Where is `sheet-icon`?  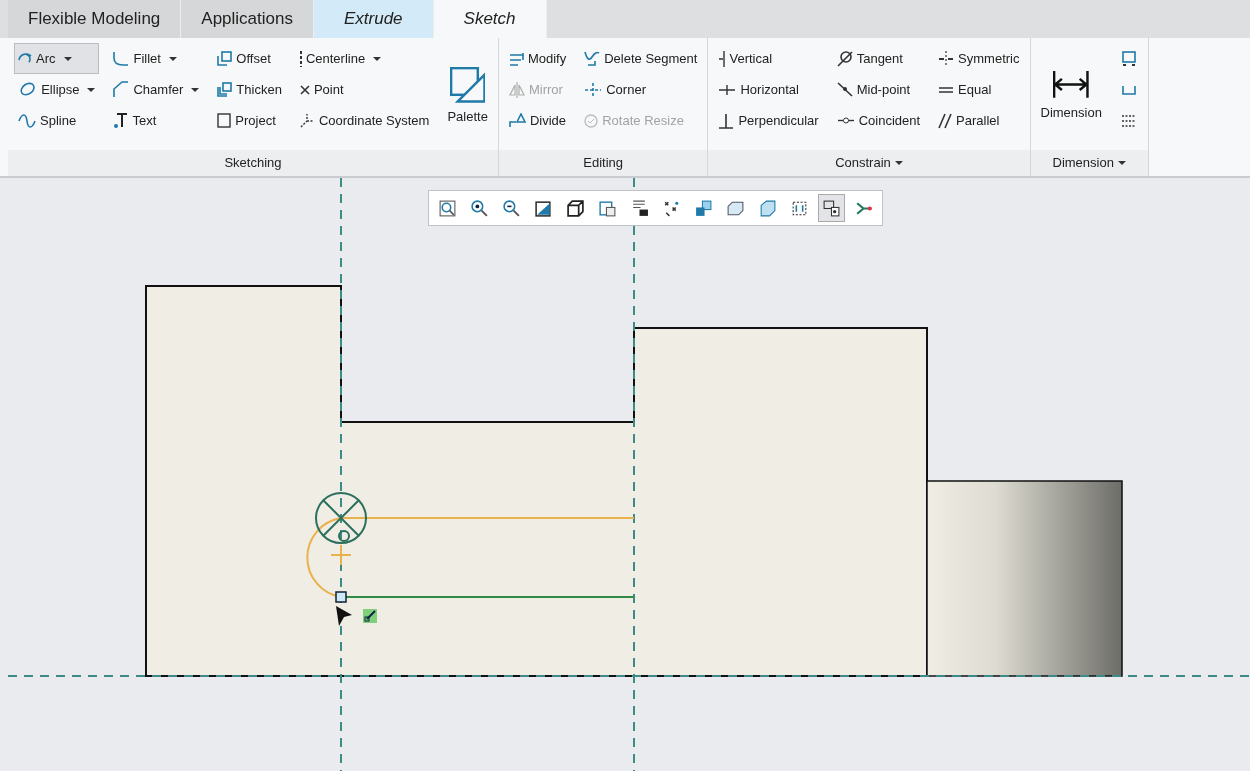 sheet-icon is located at coordinates (607, 208).